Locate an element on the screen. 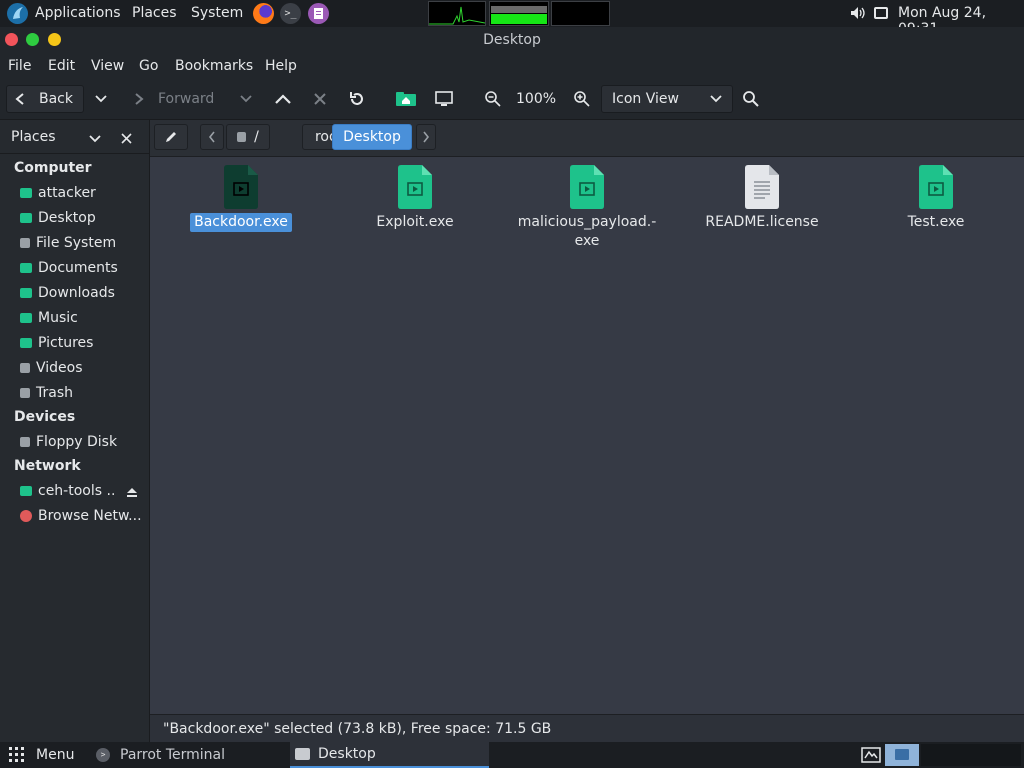  menu-bookmarks: Bookmarks is located at coordinates (214, 66).